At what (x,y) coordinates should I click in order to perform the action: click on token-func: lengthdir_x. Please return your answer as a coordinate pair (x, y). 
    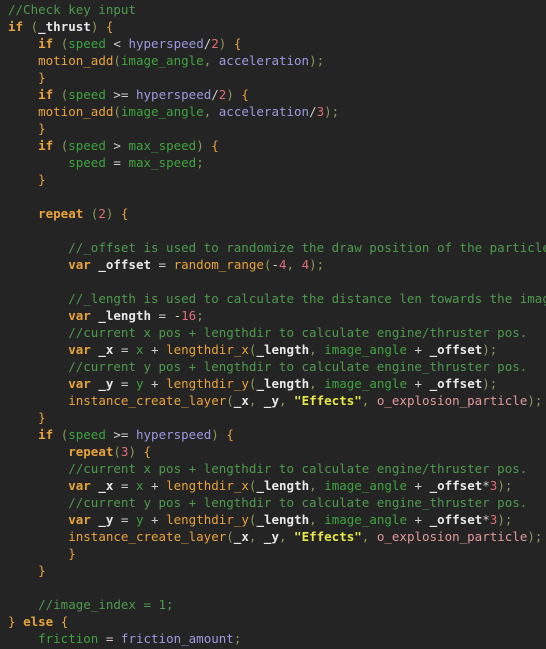
    Looking at the image, I should click on (207, 349).